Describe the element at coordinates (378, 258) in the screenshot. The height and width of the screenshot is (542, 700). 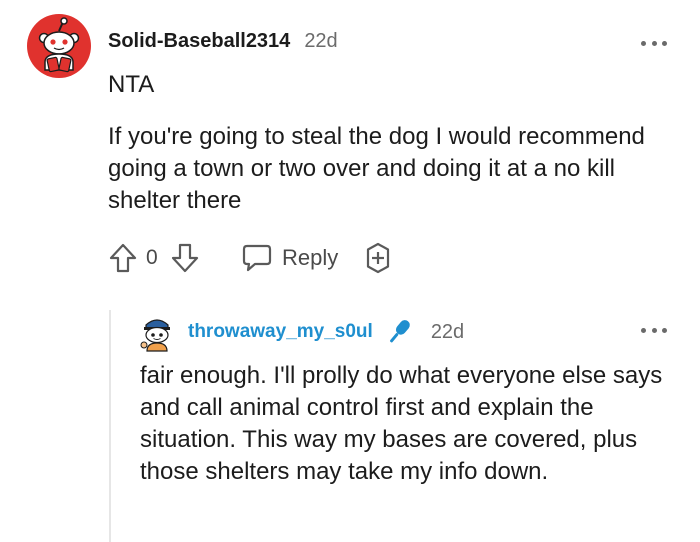
I see `award-icon` at that location.